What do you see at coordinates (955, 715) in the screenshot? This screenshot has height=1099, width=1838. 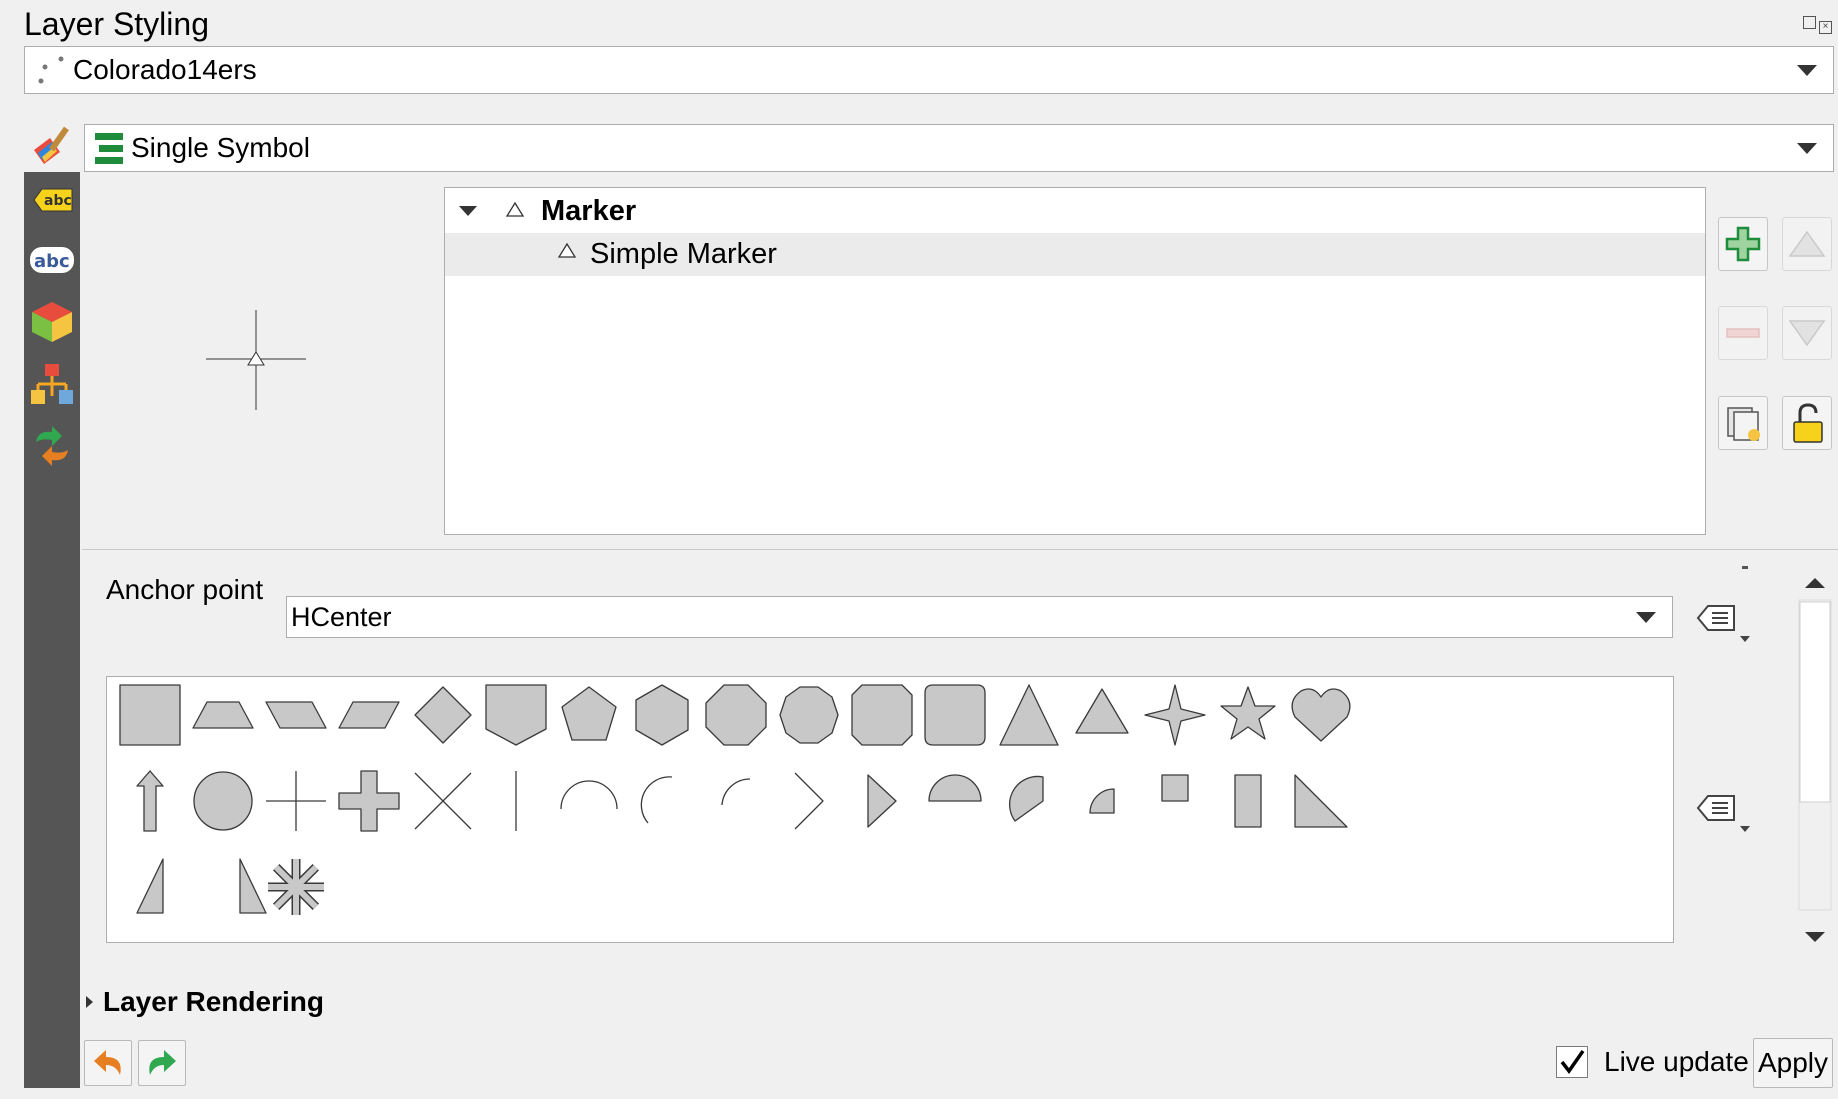 I see `marker-shape-rounded-square` at bounding box center [955, 715].